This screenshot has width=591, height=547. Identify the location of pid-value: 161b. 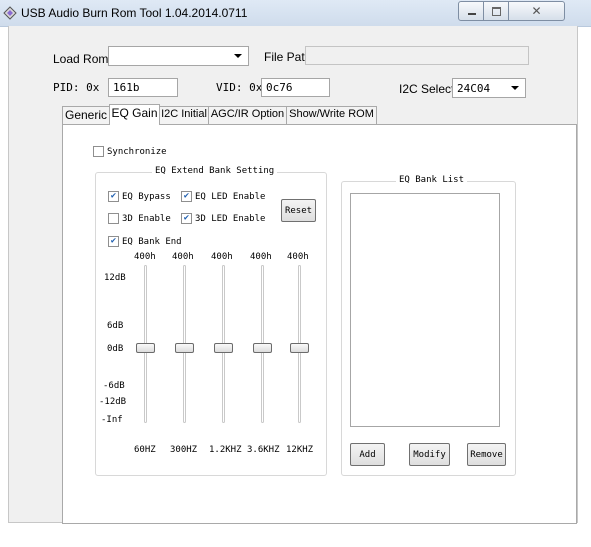
(126, 87).